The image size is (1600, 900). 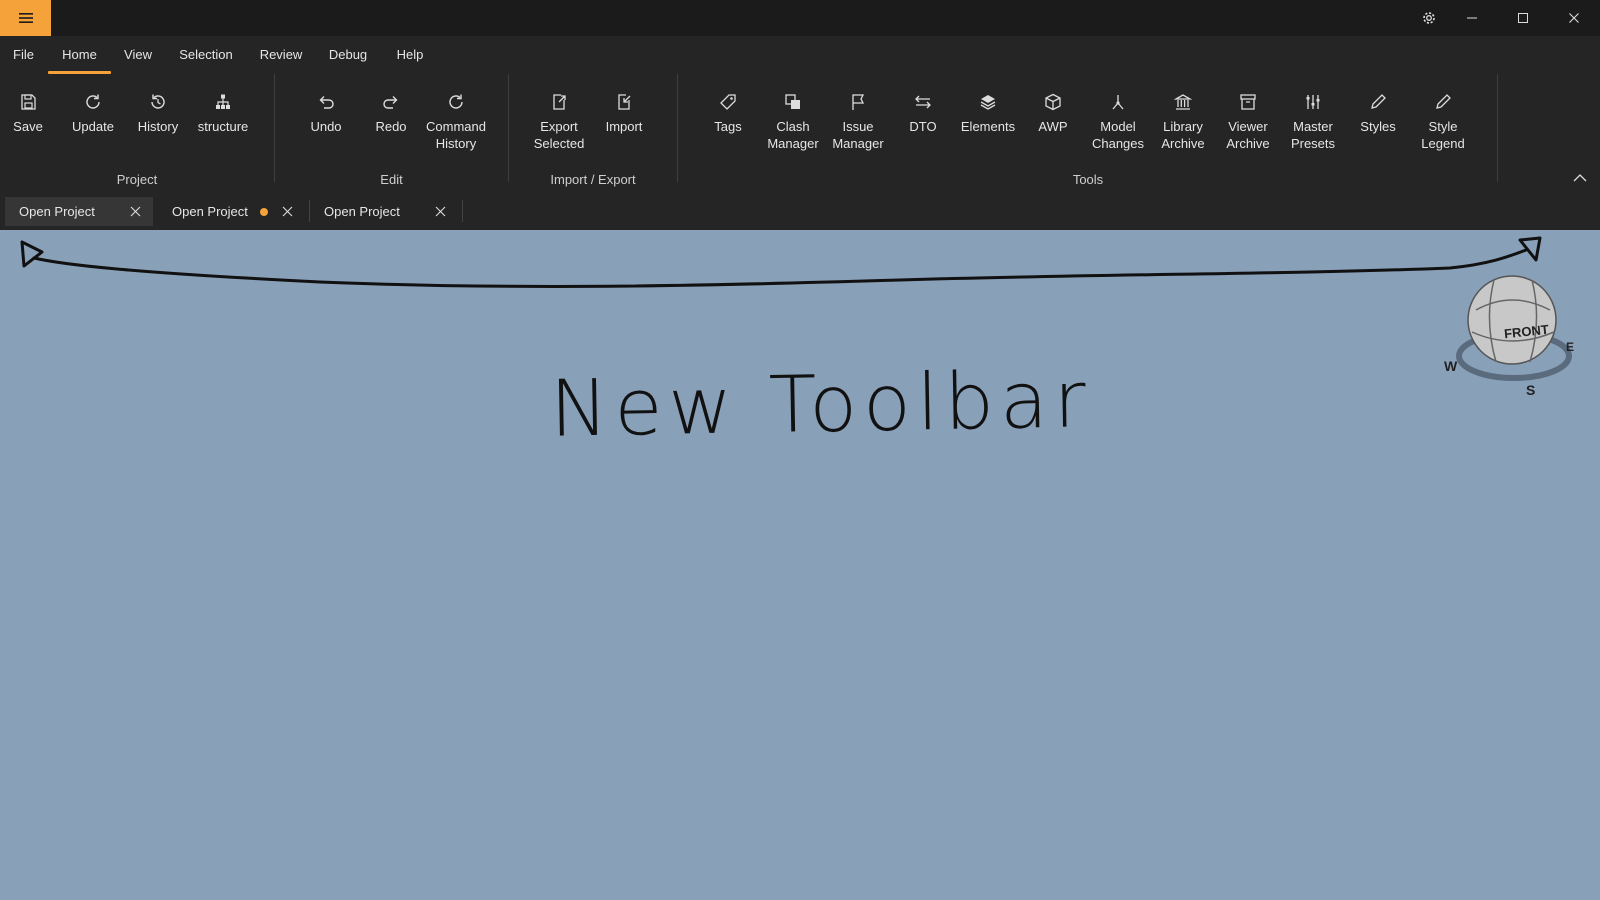 What do you see at coordinates (923, 137) in the screenshot?
I see `dto-button: DTO` at bounding box center [923, 137].